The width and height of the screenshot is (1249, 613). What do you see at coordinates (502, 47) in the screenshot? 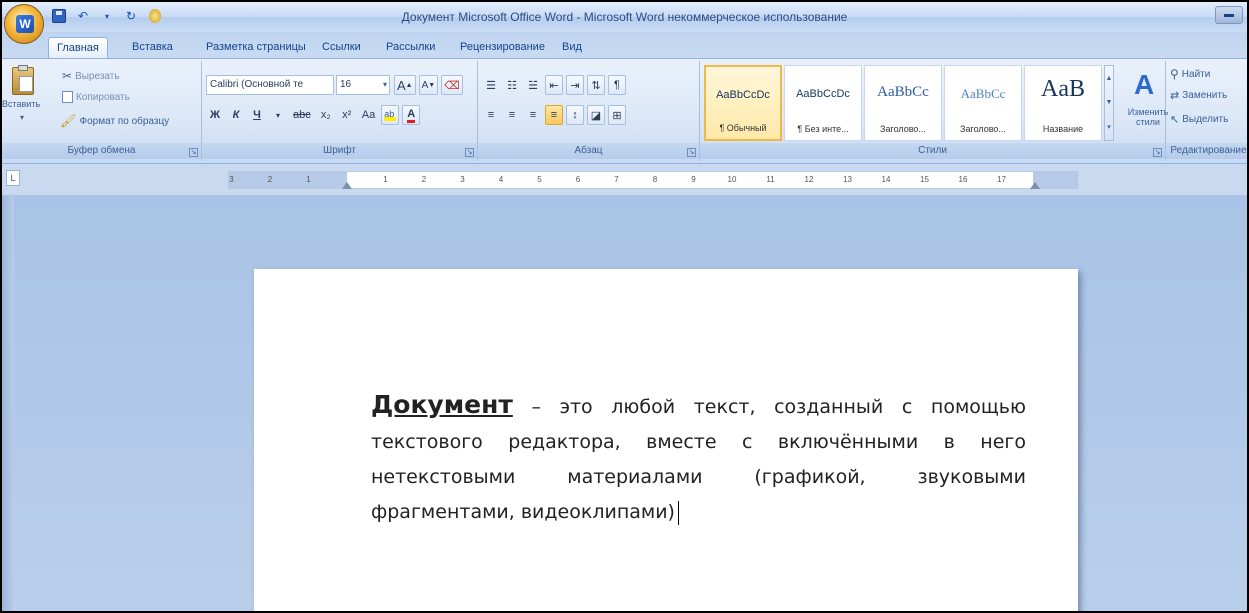
I see `tab-review: Рецензирование` at bounding box center [502, 47].